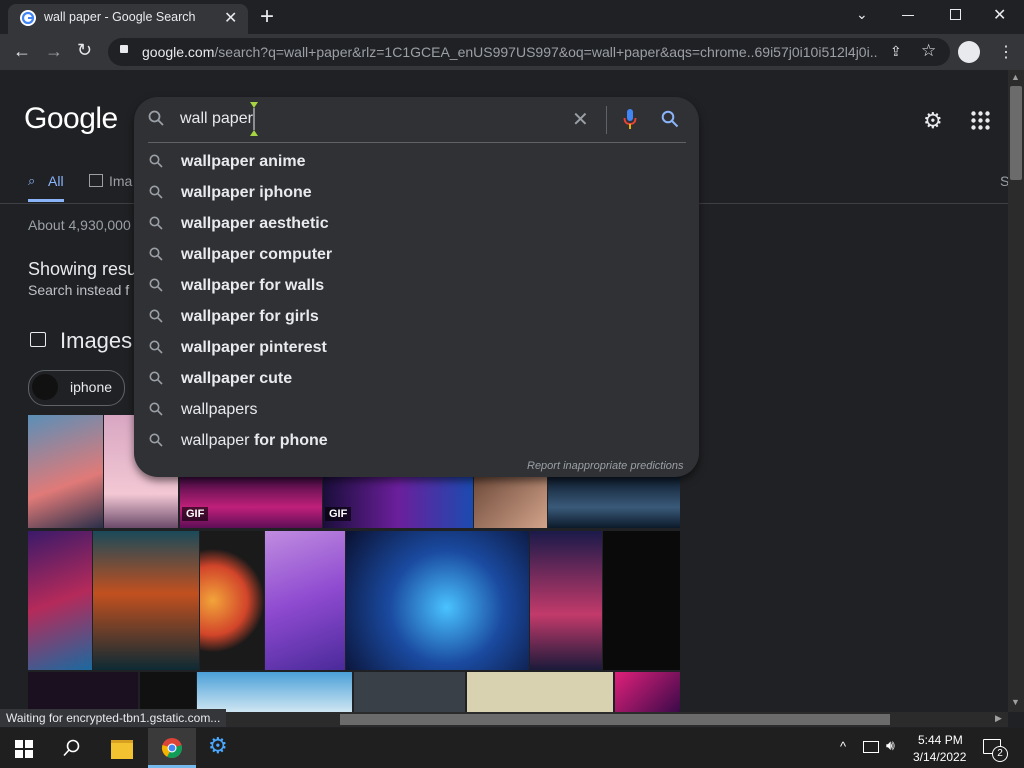 Image resolution: width=1024 pixels, height=768 pixels. I want to click on scroll-right-icon: ▶, so click(998, 718).